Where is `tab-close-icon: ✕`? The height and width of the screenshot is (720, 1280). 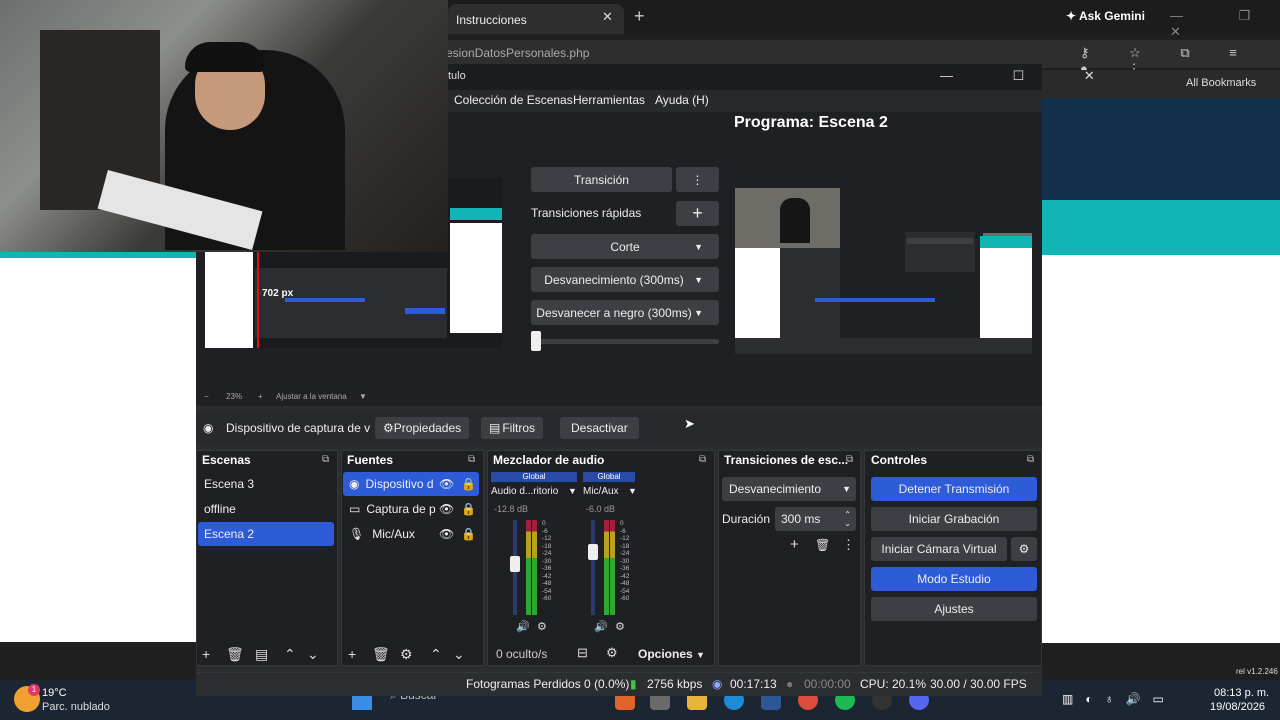 tab-close-icon: ✕ is located at coordinates (607, 17).